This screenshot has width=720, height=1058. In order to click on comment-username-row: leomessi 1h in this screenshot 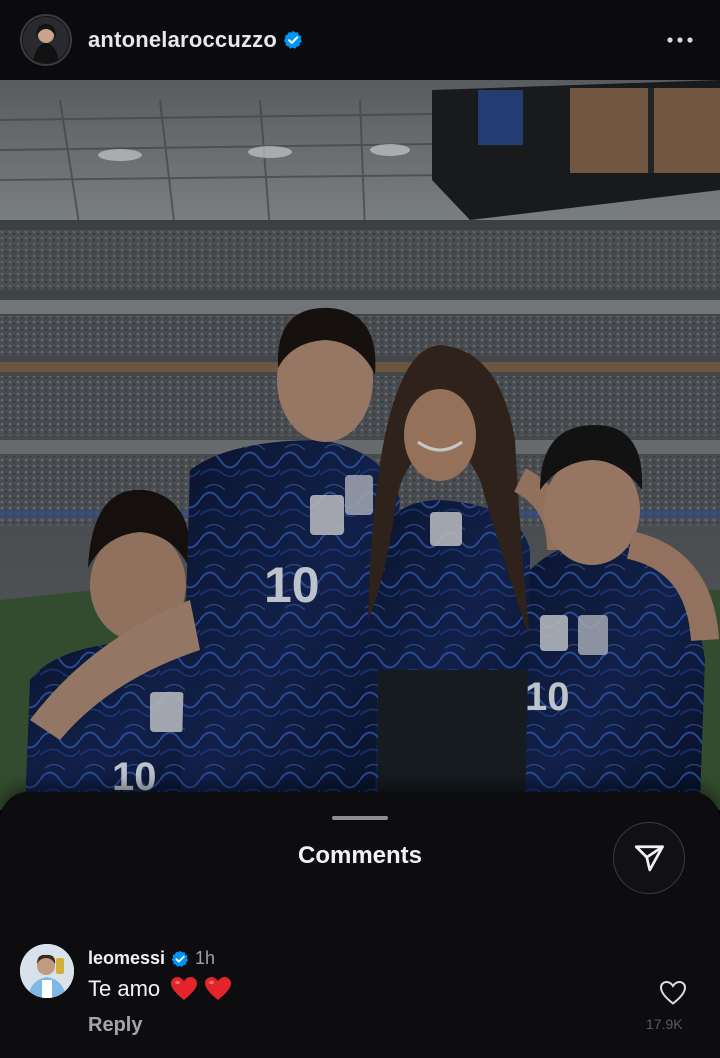, I will do `click(151, 958)`.